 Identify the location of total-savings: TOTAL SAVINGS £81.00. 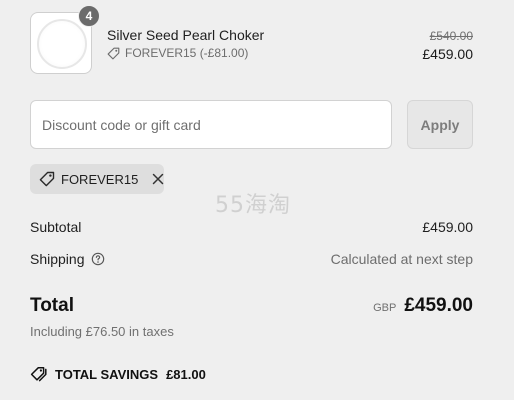
(118, 374).